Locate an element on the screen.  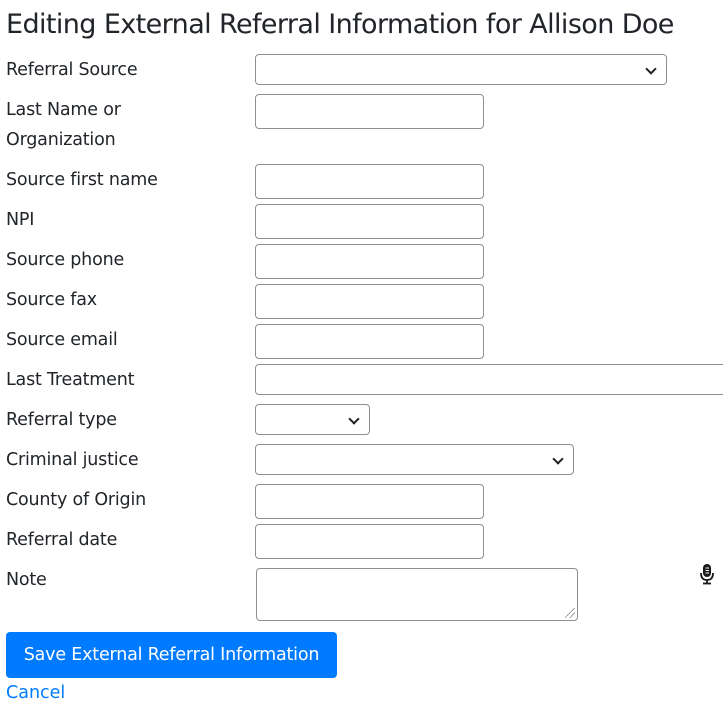
last-name-or-organization-input is located at coordinates (369, 111).